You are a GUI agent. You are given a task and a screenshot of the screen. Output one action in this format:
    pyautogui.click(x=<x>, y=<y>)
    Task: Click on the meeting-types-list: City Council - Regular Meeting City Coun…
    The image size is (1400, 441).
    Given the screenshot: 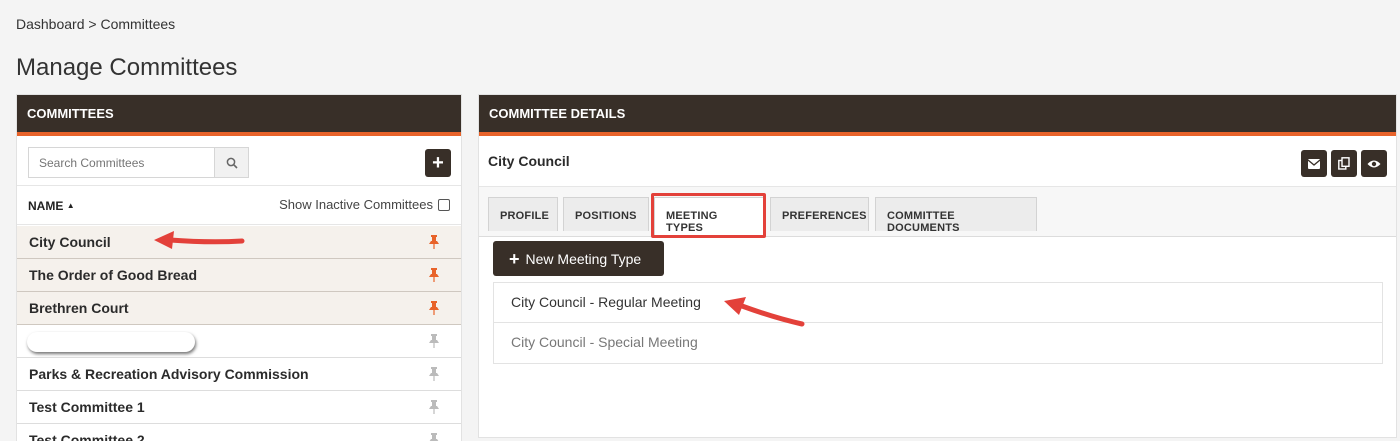 What is the action you would take?
    pyautogui.click(x=938, y=323)
    